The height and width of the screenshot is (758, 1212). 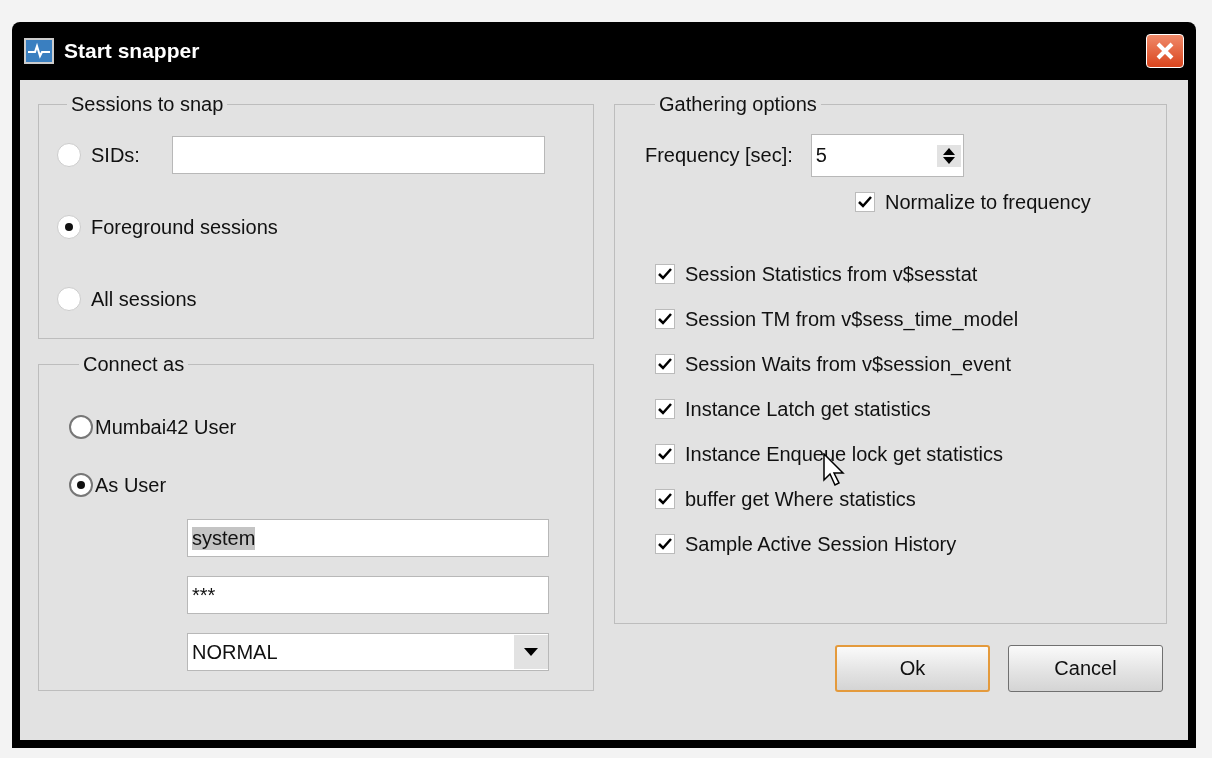 I want to click on password-field: ***, so click(x=368, y=595).